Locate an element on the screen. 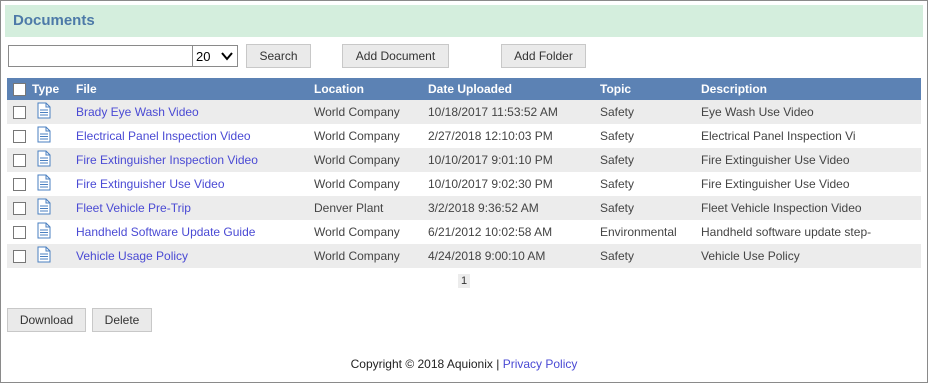  add-folder-button: Add Folder is located at coordinates (543, 56).